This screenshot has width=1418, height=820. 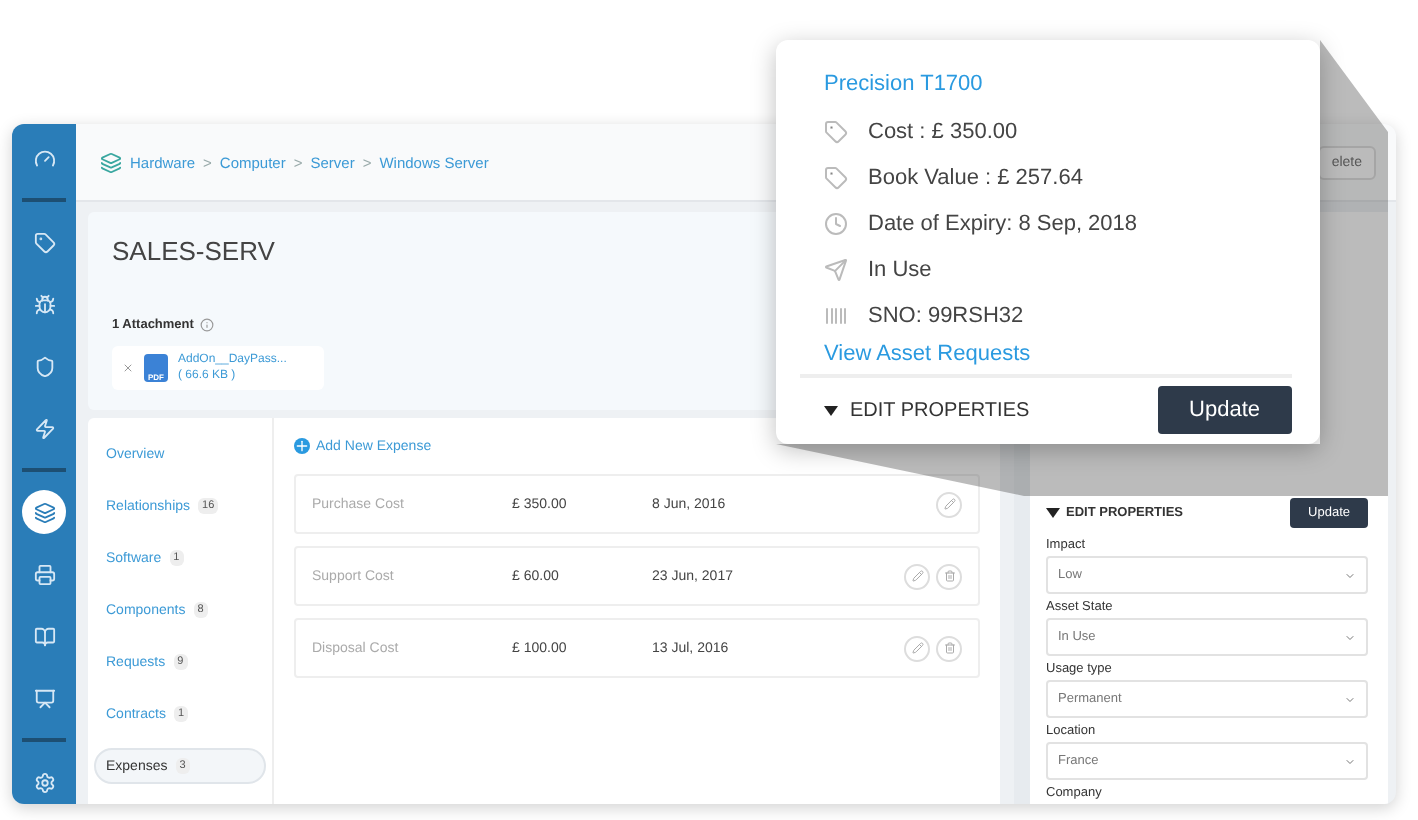 What do you see at coordinates (206, 325) in the screenshot?
I see `info-icon` at bounding box center [206, 325].